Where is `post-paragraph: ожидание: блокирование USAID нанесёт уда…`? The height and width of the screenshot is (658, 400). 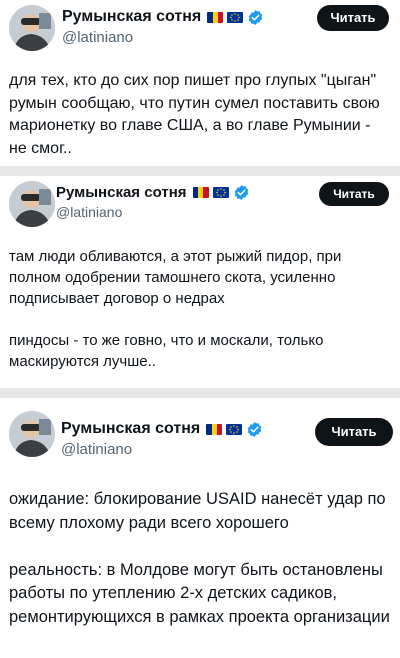
post-paragraph: ожидание: блокирование USAID нанесёт уда… is located at coordinates (197, 511).